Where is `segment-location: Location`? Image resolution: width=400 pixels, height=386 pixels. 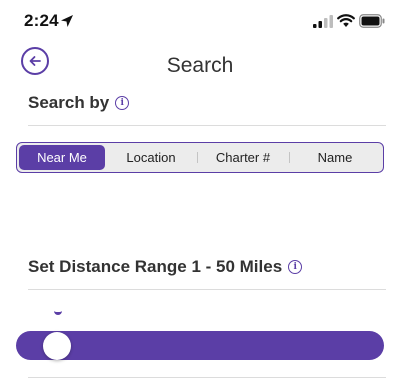 segment-location: Location is located at coordinates (151, 157).